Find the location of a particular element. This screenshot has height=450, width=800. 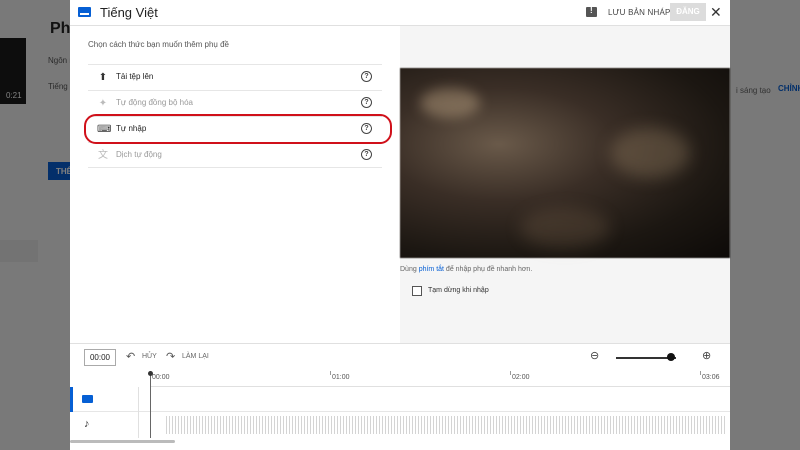

upload-icon: ⬆ is located at coordinates (103, 77).